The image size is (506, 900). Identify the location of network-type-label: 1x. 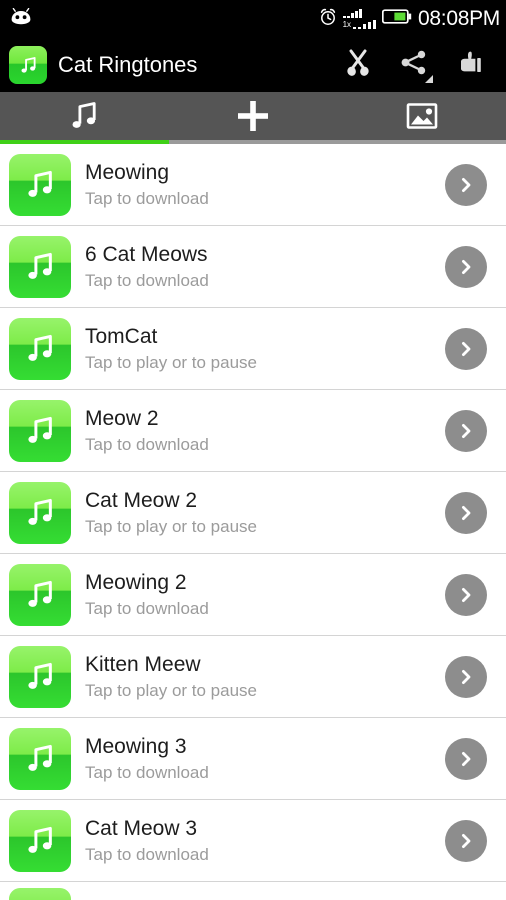
(347, 24).